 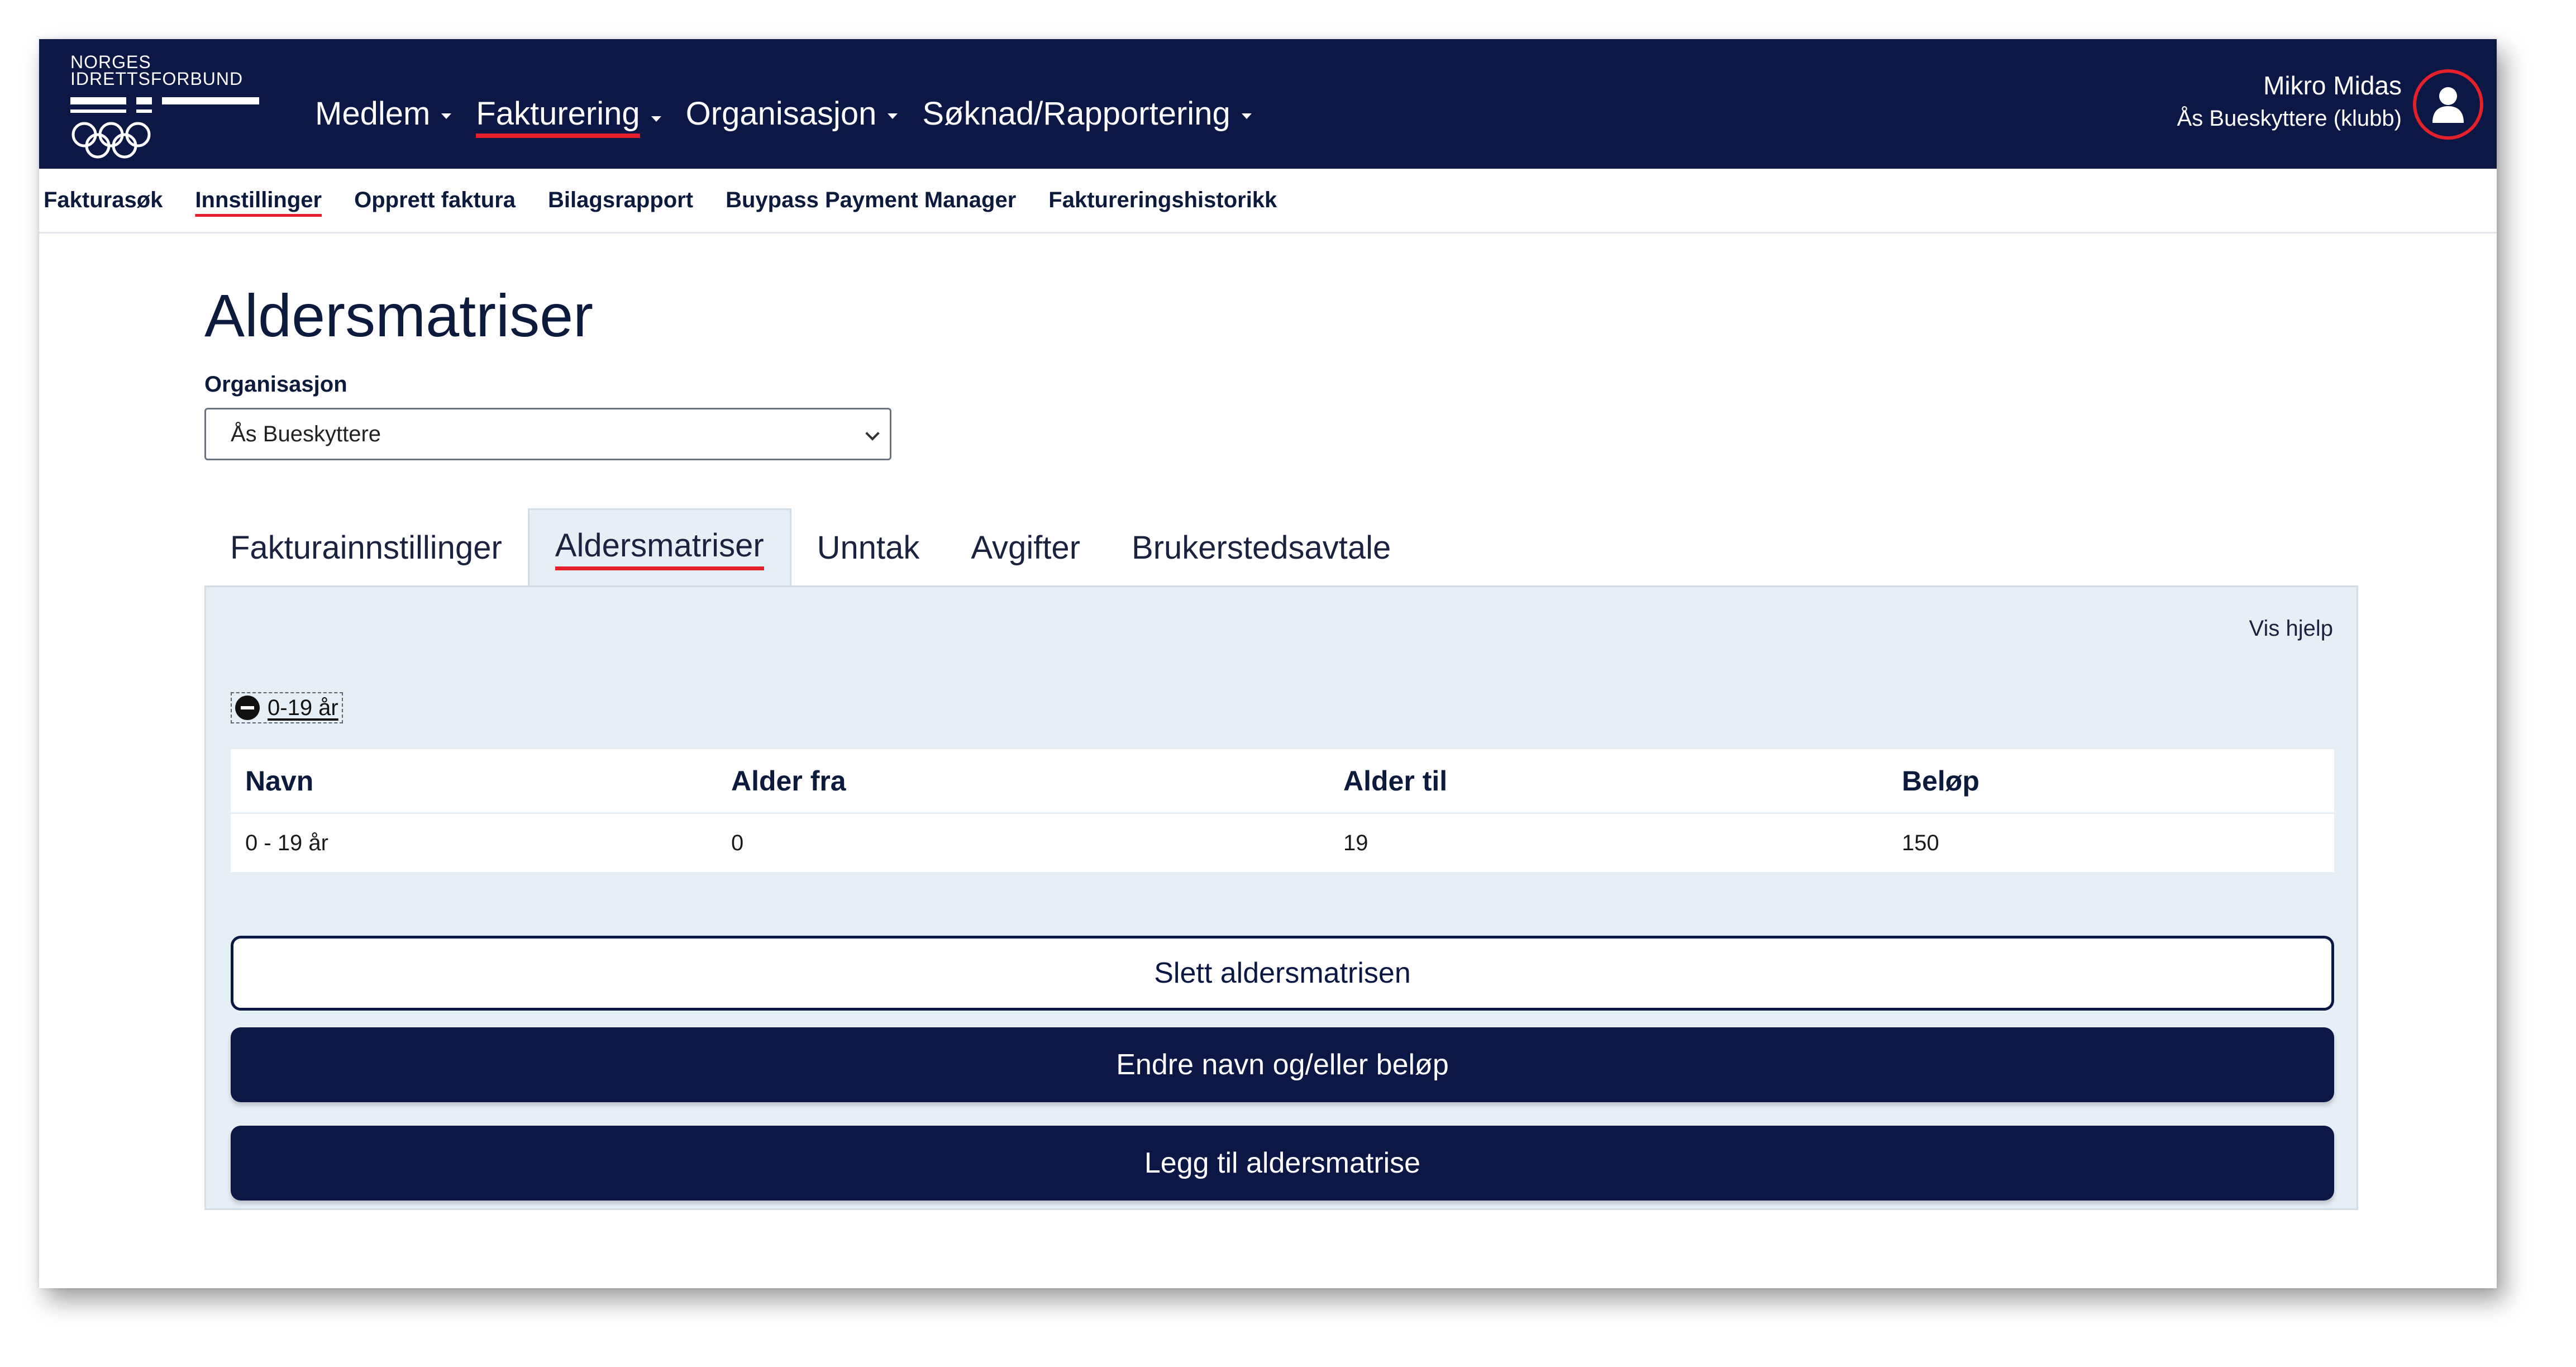 I want to click on tab-label: Aldersmatriser, so click(x=659, y=548).